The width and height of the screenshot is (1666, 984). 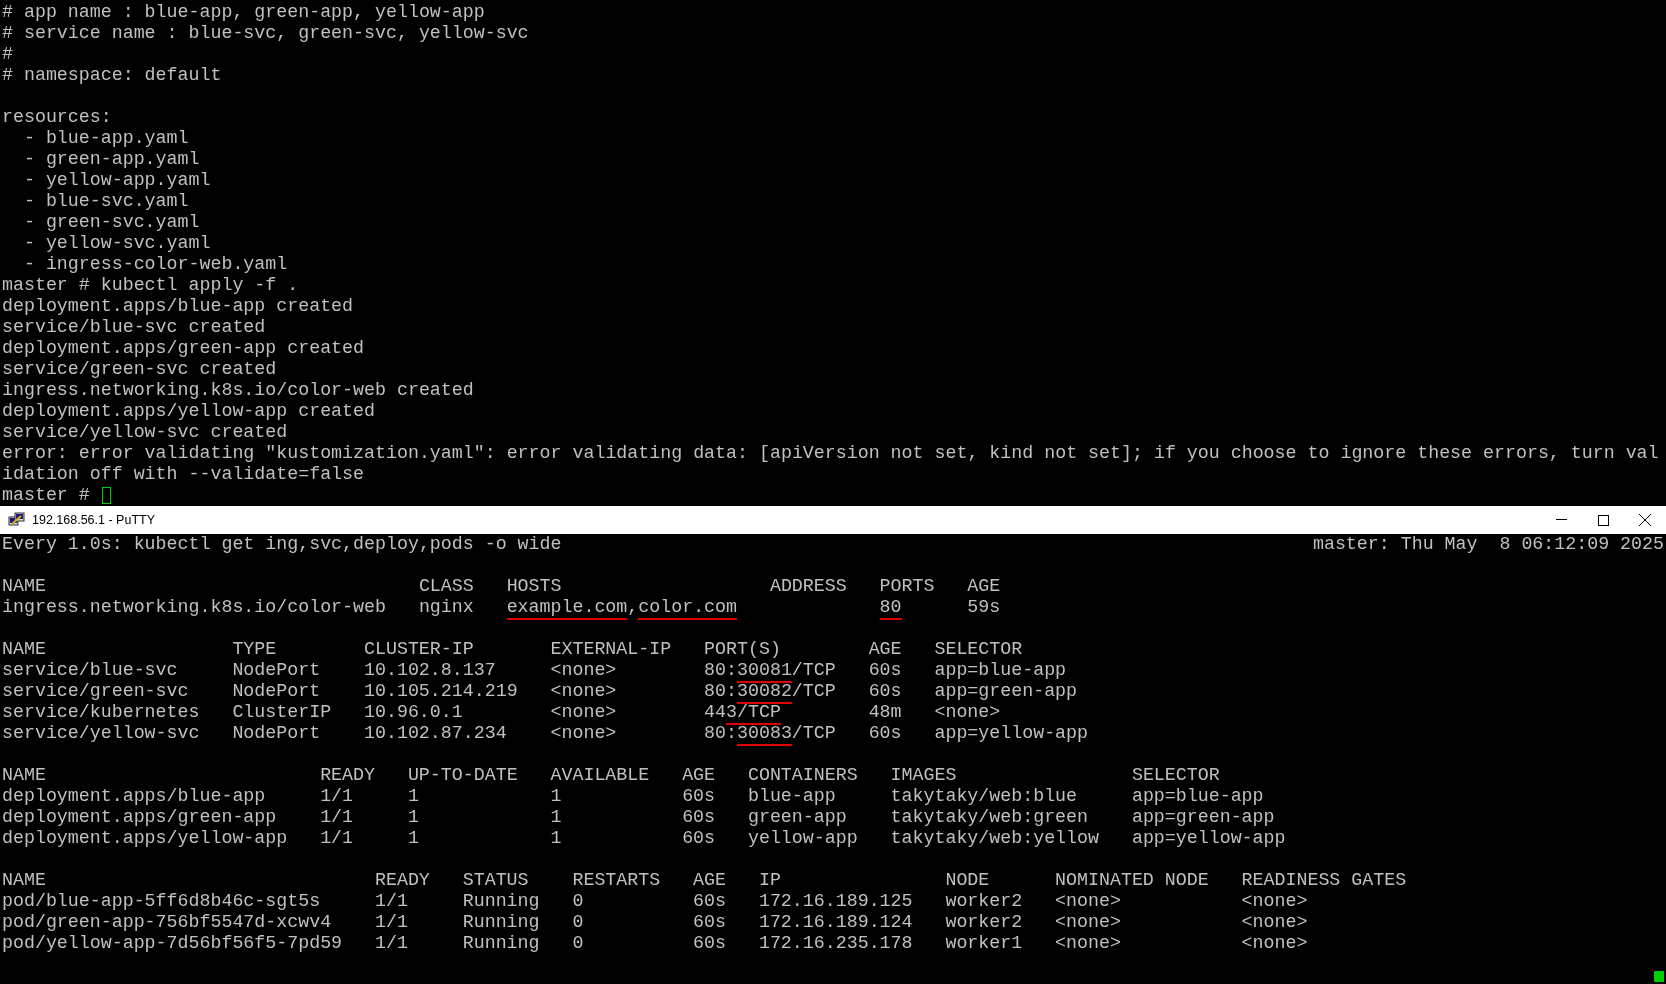 What do you see at coordinates (791, 796) in the screenshot?
I see `table-cell: blue-app` at bounding box center [791, 796].